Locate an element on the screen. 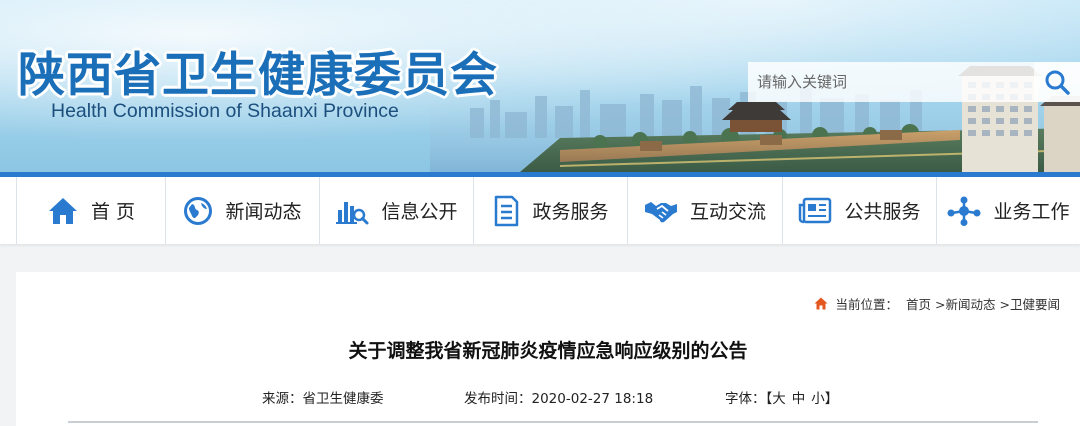 The height and width of the screenshot is (426, 1080). site-title: 陕西省卫生健康委员会 is located at coordinates (258, 75).